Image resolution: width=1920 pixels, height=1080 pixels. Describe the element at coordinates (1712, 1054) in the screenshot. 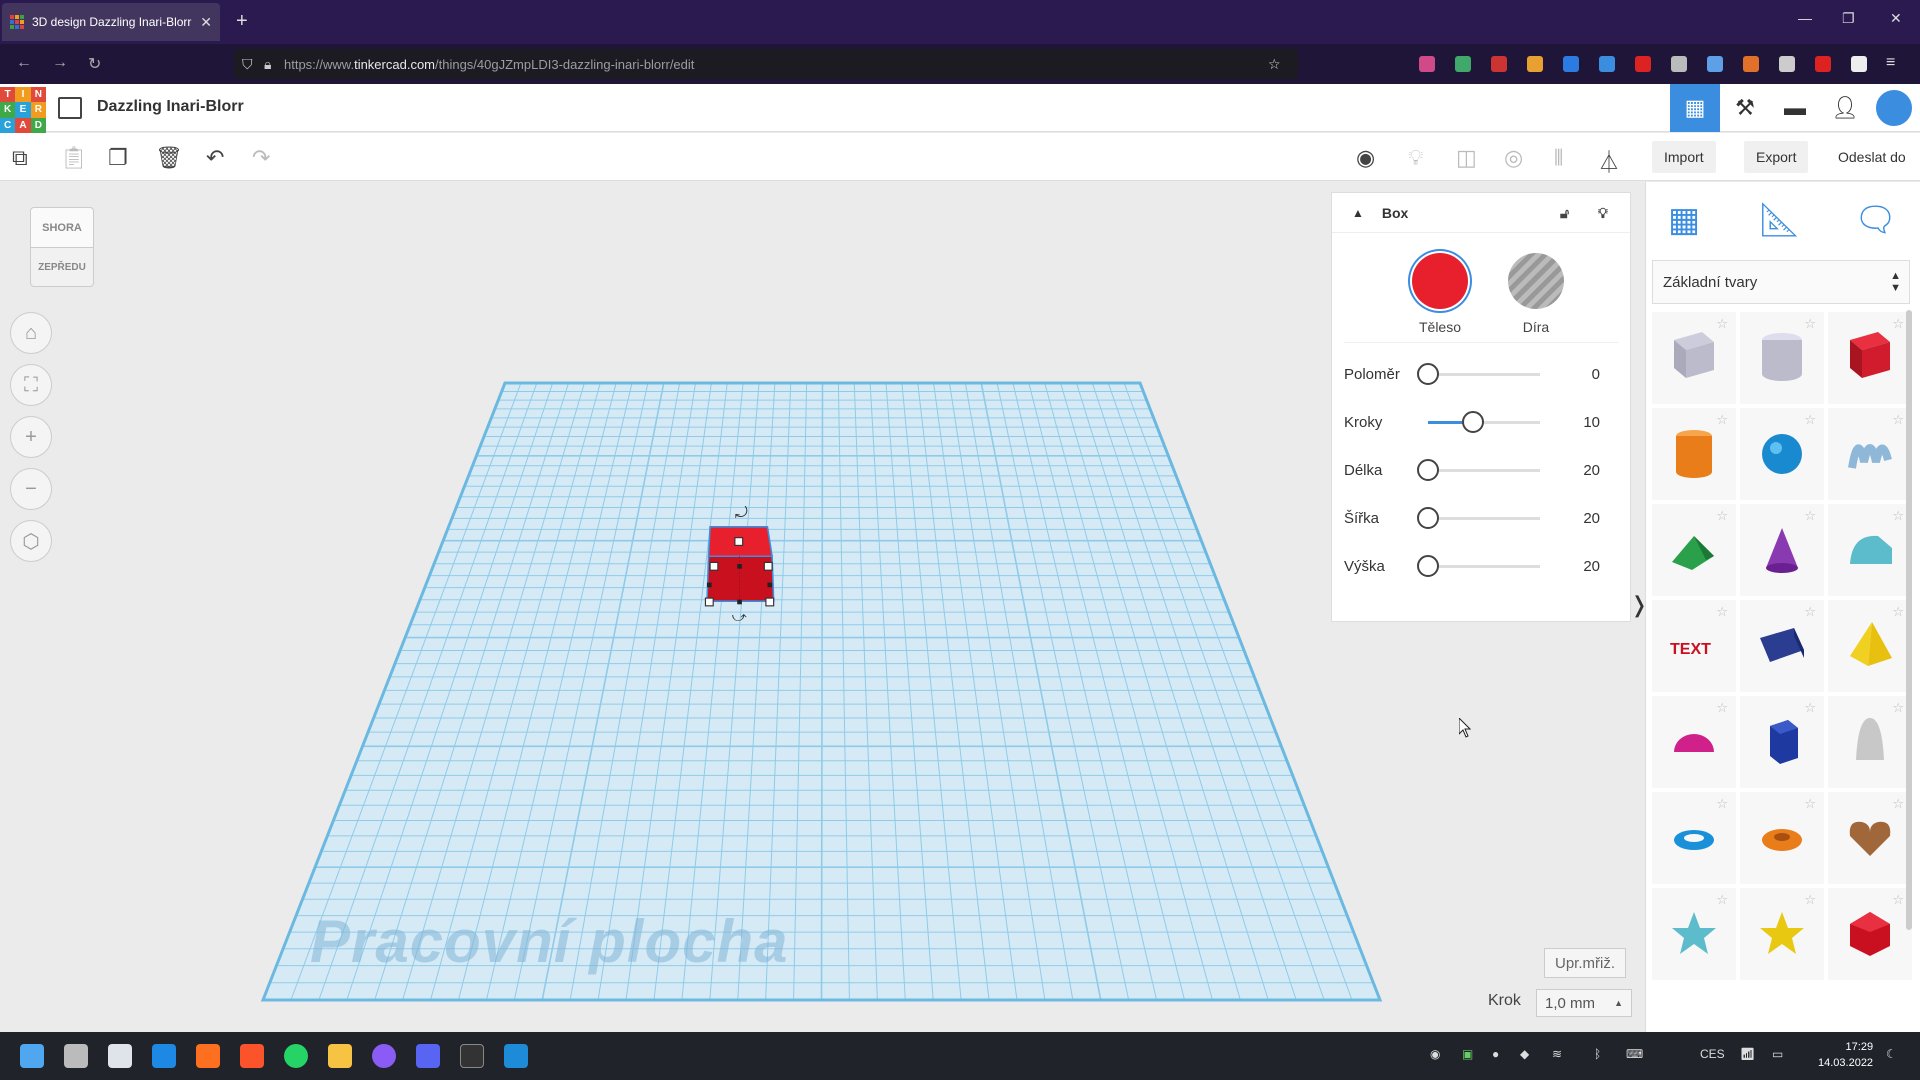

I see `language-indicator: CES` at that location.